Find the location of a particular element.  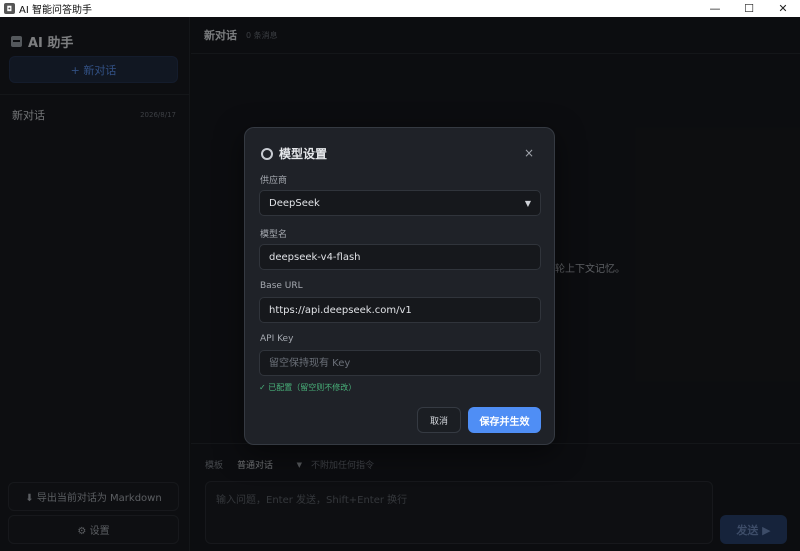

api-key-input is located at coordinates (400, 363).